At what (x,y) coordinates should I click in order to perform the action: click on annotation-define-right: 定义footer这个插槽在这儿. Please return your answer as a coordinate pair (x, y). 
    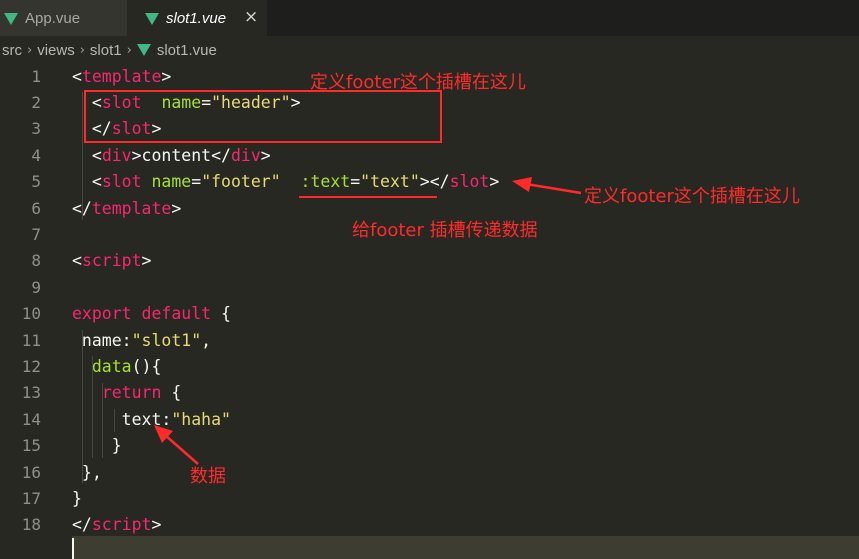
    Looking at the image, I should click on (692, 196).